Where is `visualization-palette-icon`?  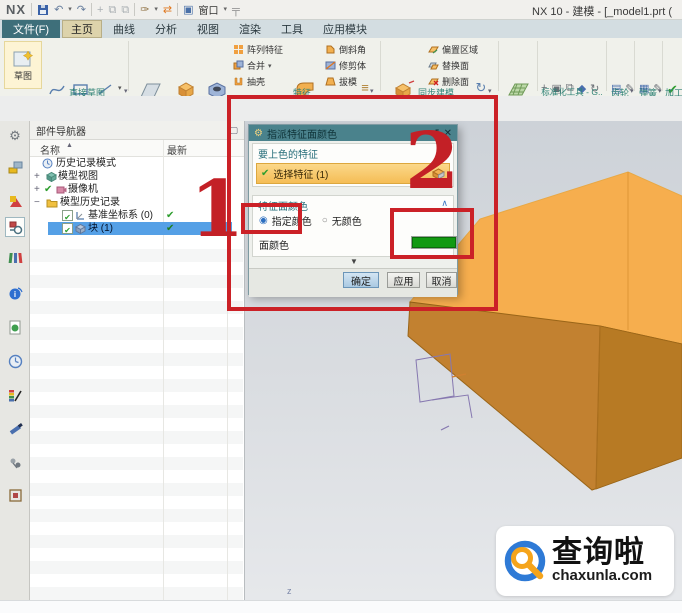
visualization-palette-icon is located at coordinates (15, 395).